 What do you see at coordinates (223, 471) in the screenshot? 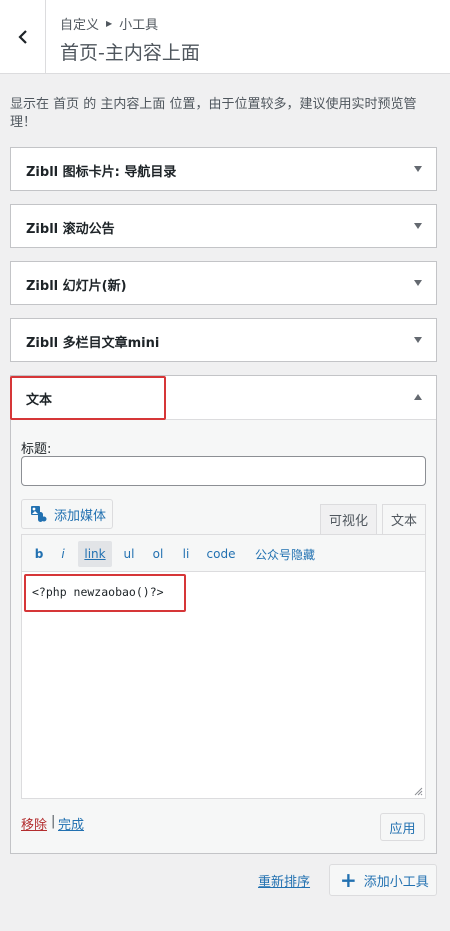
I see `title-input` at bounding box center [223, 471].